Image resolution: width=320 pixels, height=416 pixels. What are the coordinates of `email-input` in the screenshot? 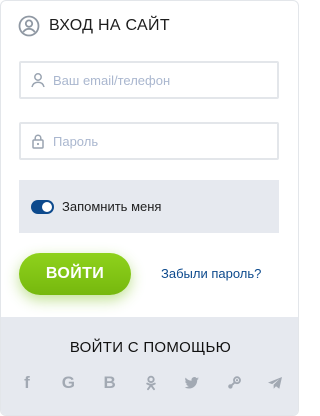 It's located at (153, 80).